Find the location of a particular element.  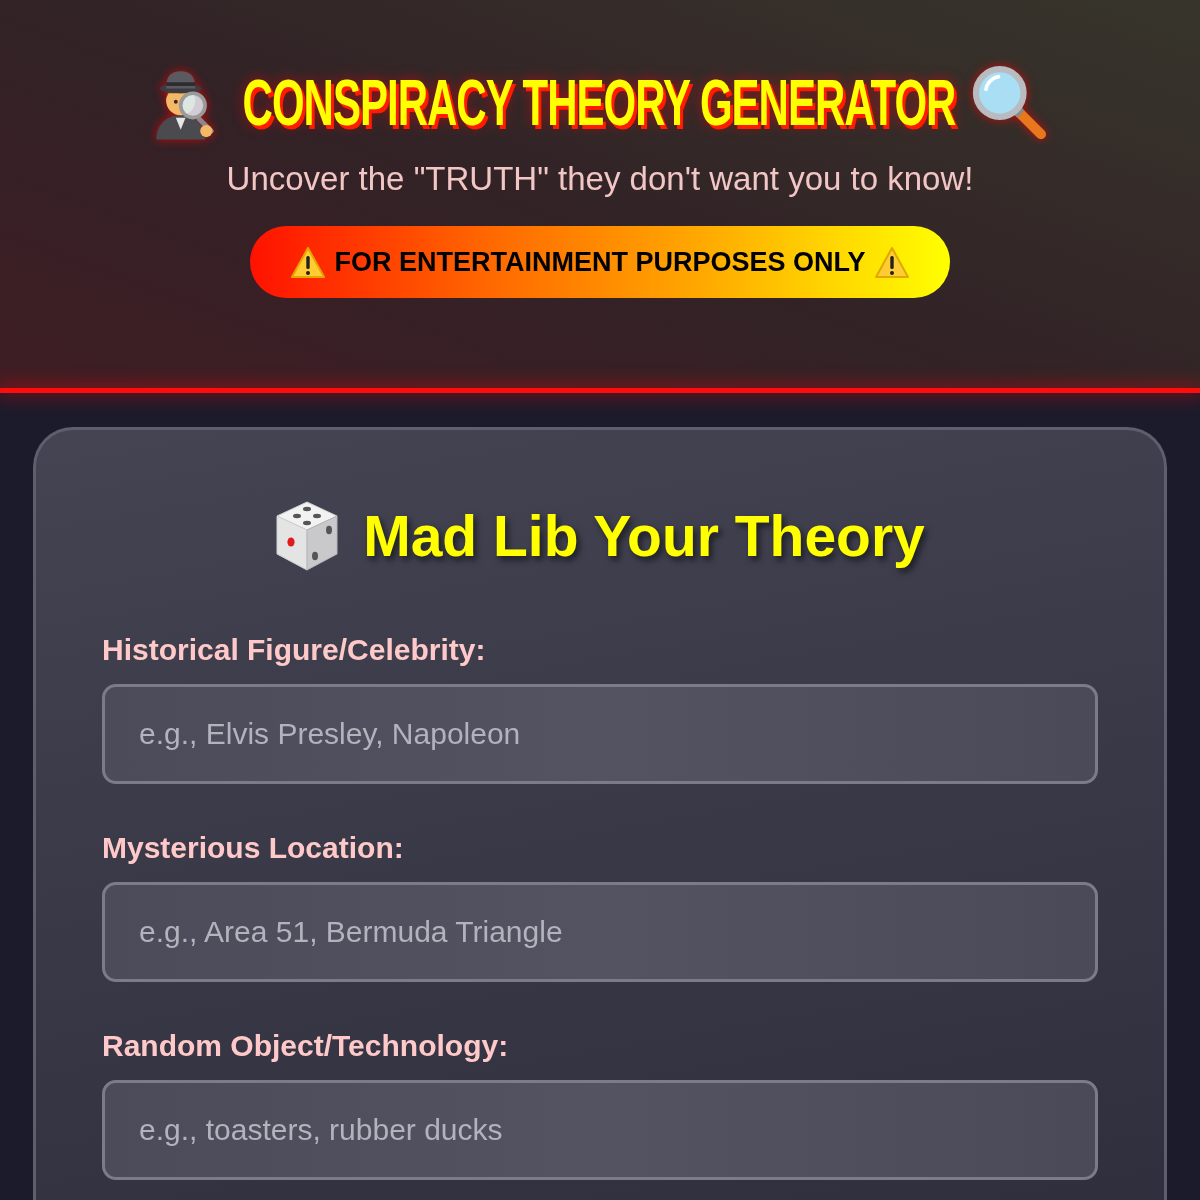

field-label: Historical Figure/Celebrity: is located at coordinates (294, 650).